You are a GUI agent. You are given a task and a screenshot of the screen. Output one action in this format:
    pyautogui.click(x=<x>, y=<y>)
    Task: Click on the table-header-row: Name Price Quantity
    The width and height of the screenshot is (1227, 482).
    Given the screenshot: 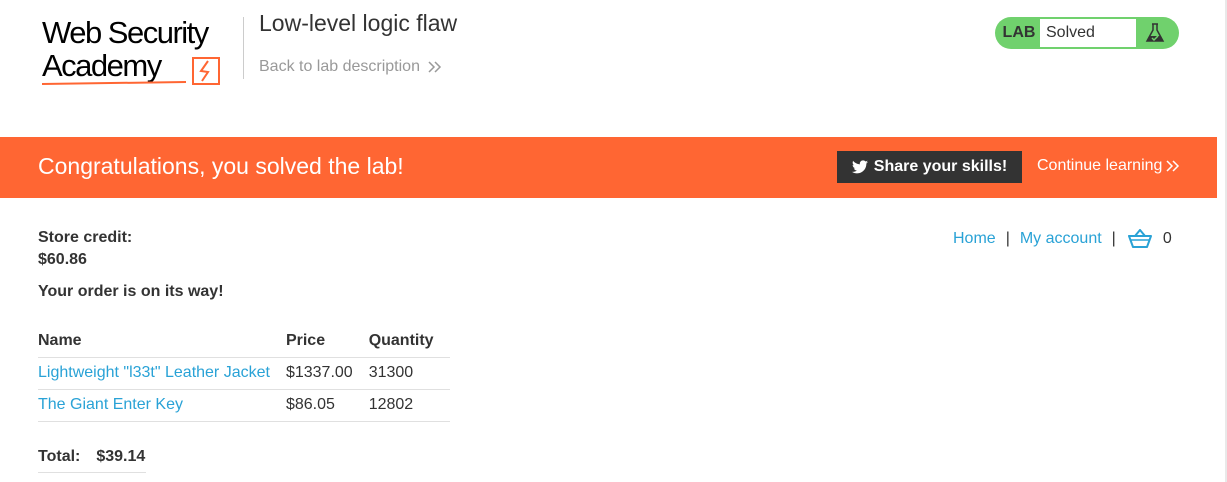 What is the action you would take?
    pyautogui.click(x=244, y=341)
    